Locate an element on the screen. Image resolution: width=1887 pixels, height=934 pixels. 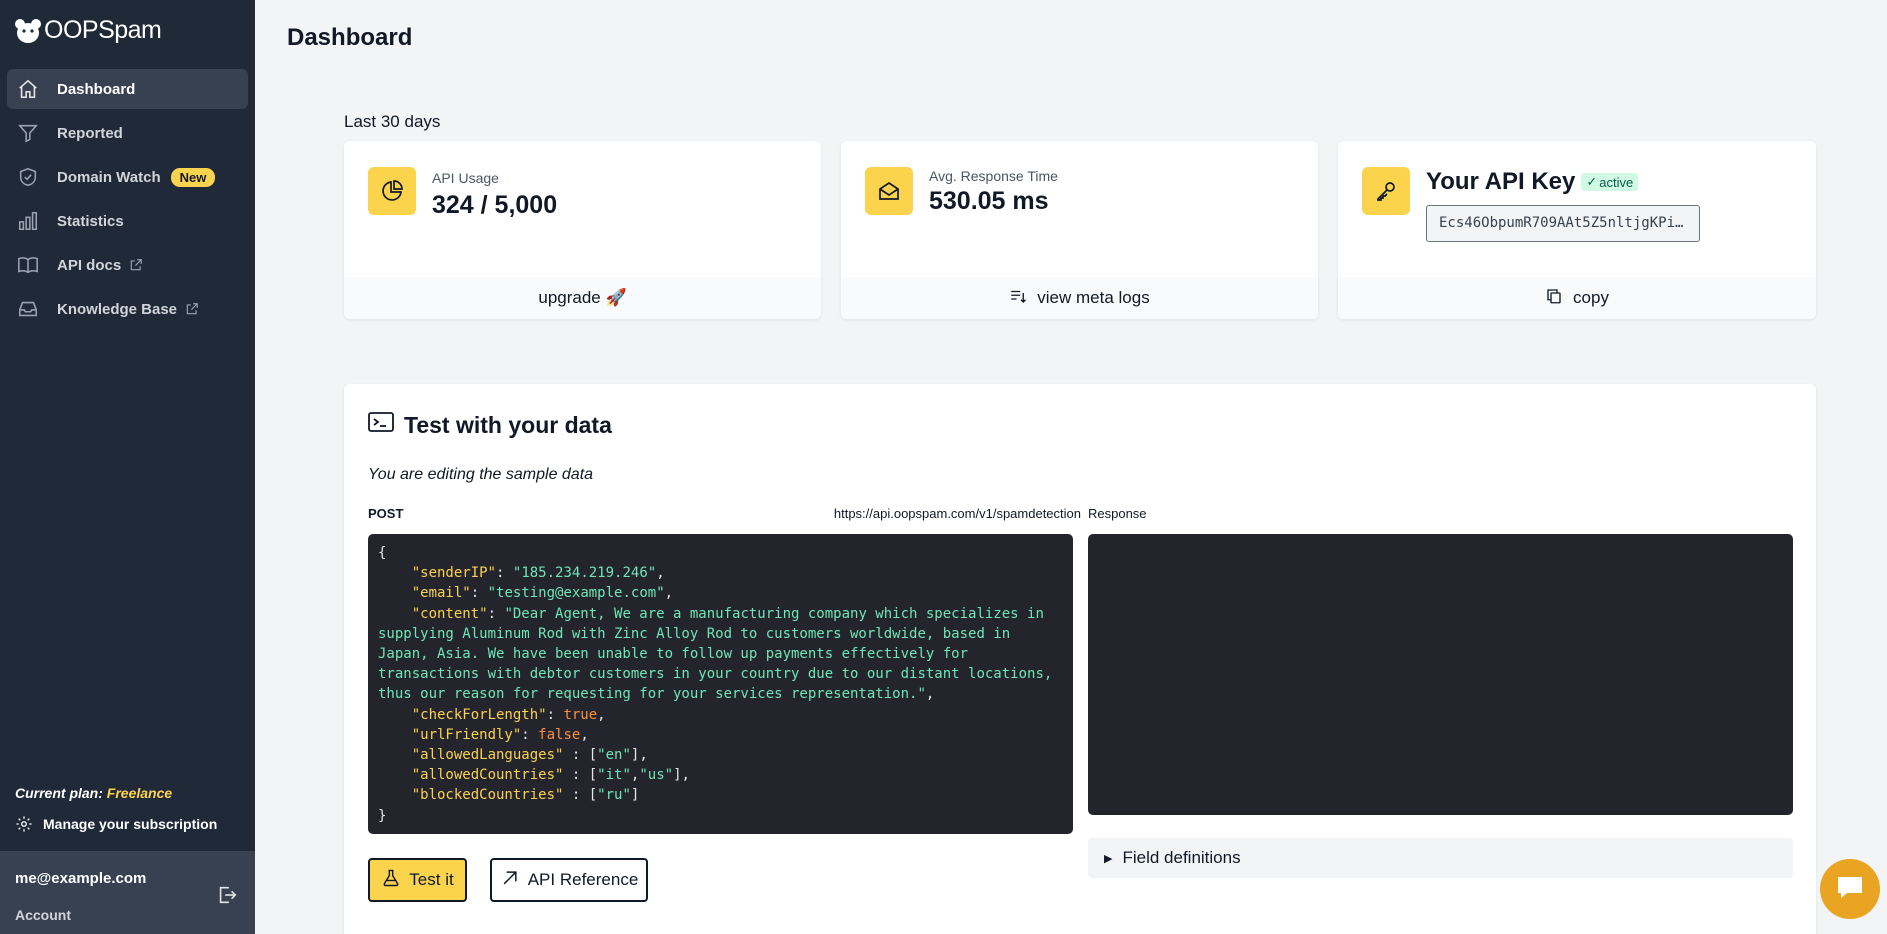
test-it-button: Test it is located at coordinates (417, 880).